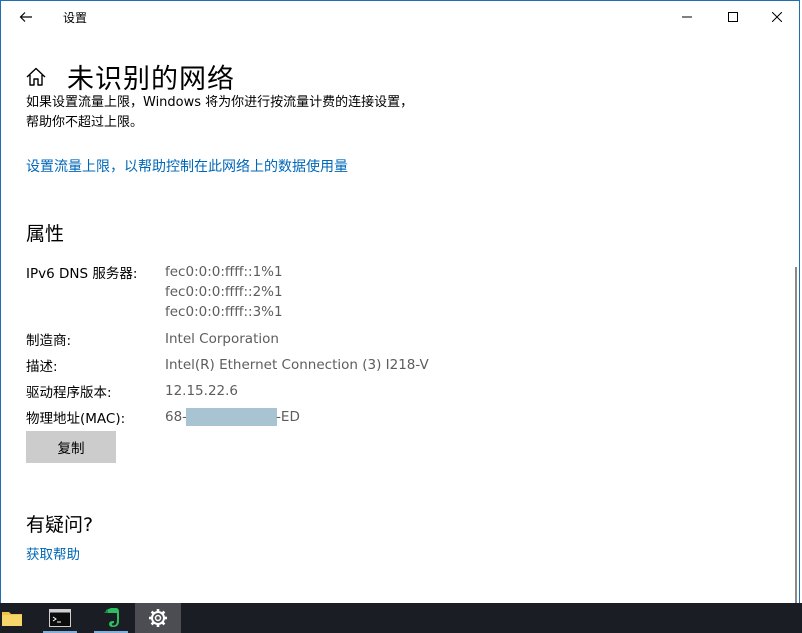 The height and width of the screenshot is (633, 802). I want to click on home-icon, so click(36, 77).